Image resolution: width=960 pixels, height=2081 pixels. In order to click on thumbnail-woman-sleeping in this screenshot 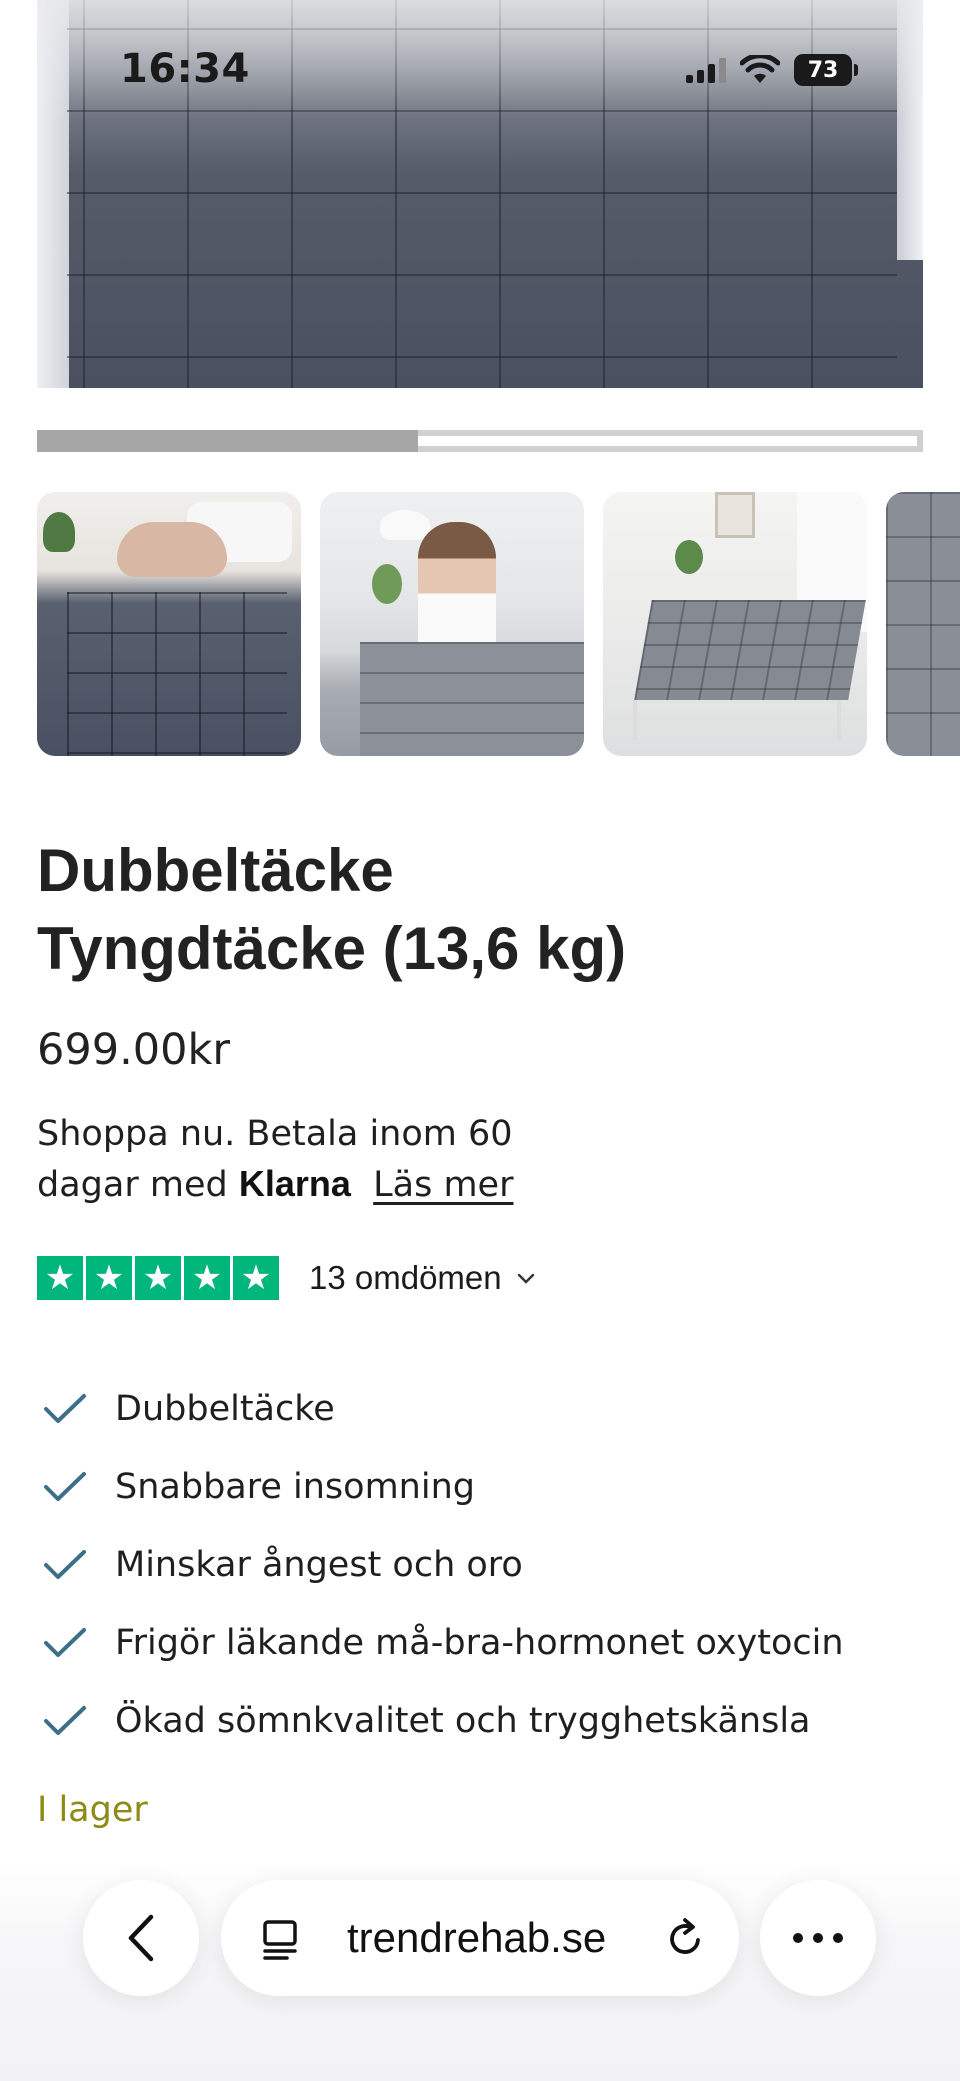, I will do `click(169, 624)`.